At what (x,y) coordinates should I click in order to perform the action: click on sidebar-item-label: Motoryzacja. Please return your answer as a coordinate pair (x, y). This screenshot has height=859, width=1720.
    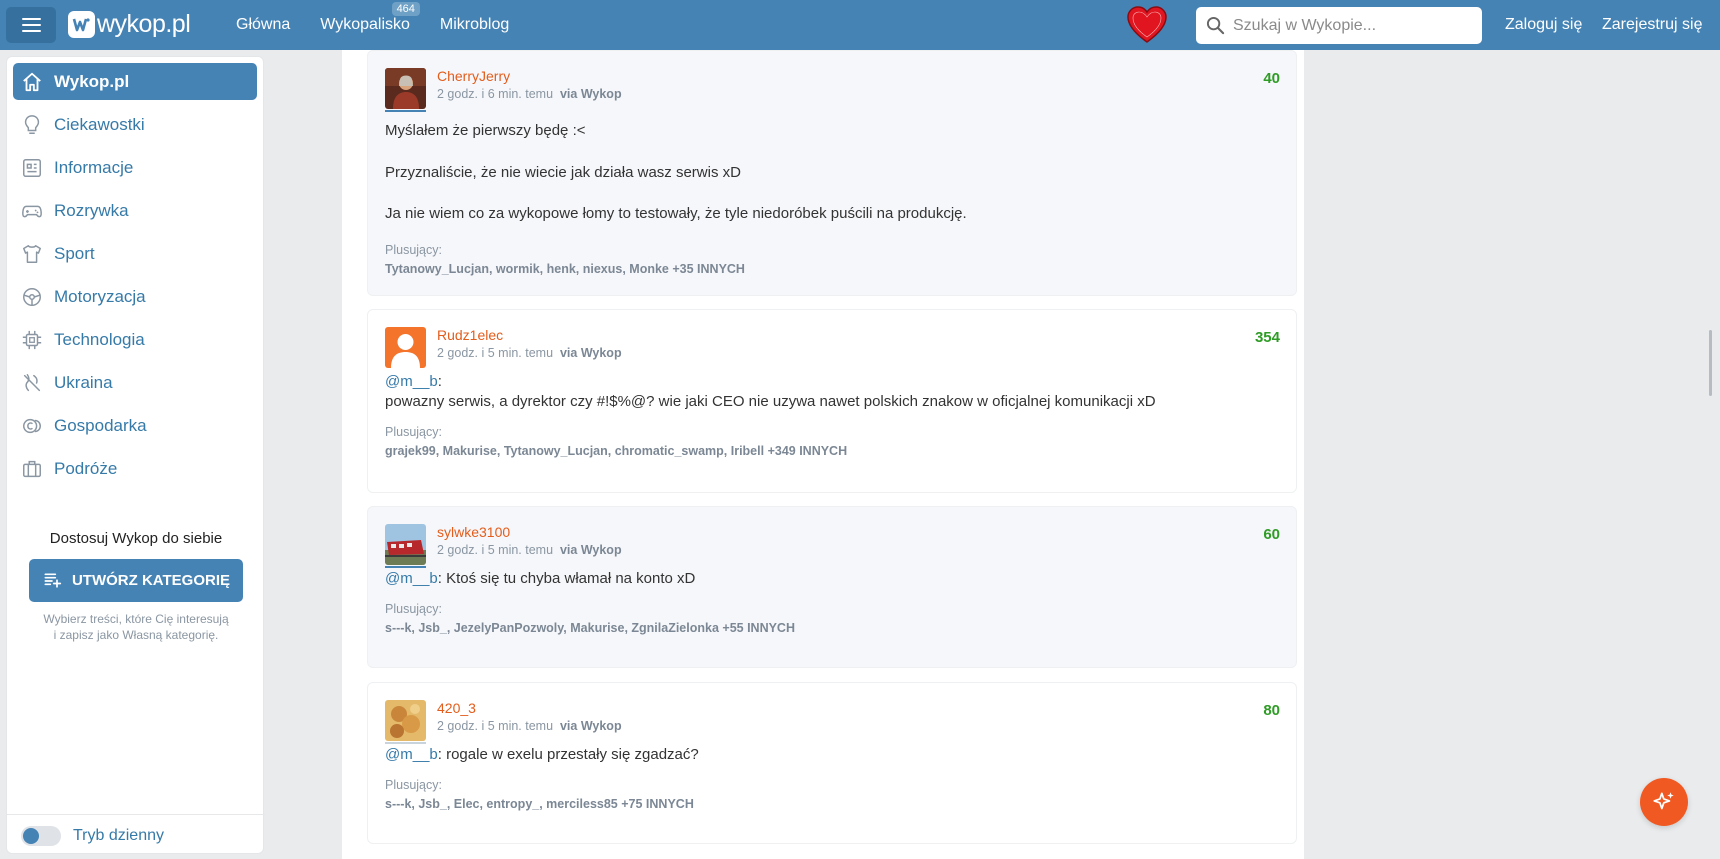
    Looking at the image, I should click on (100, 296).